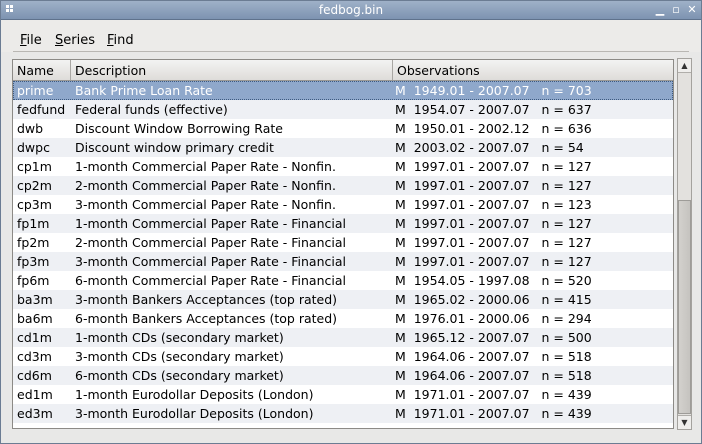 Image resolution: width=702 pixels, height=444 pixels. Describe the element at coordinates (533, 70) in the screenshot. I see `column-header-observations: Observations` at that location.